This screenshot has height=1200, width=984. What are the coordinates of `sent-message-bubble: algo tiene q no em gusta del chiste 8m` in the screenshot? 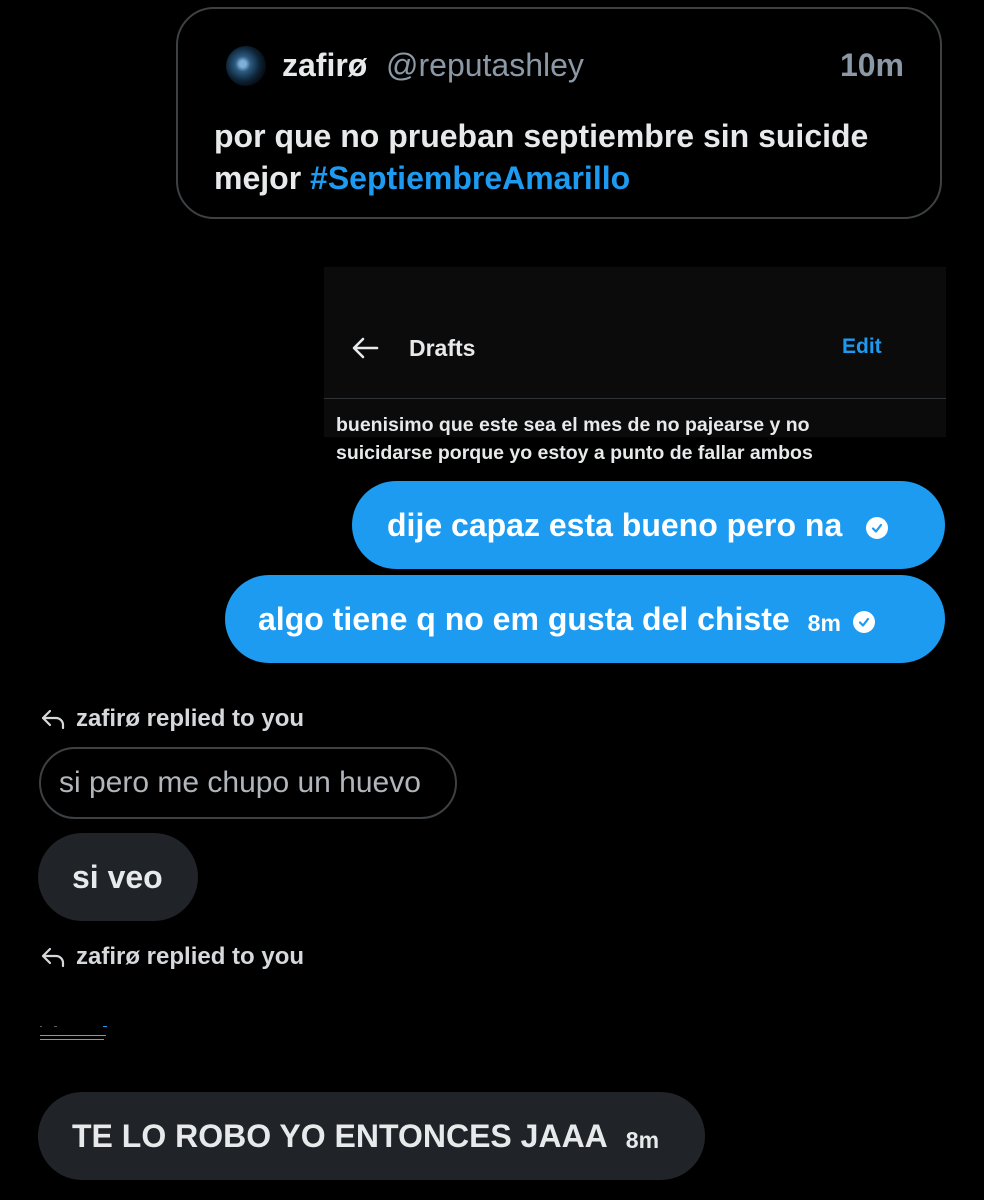 It's located at (585, 619).